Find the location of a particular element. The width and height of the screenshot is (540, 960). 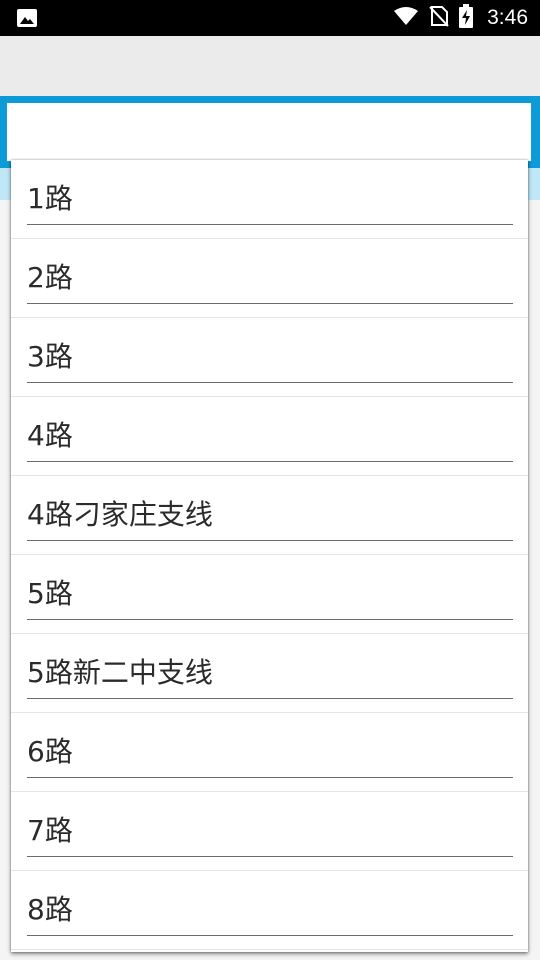

search-frame is located at coordinates (270, 132).